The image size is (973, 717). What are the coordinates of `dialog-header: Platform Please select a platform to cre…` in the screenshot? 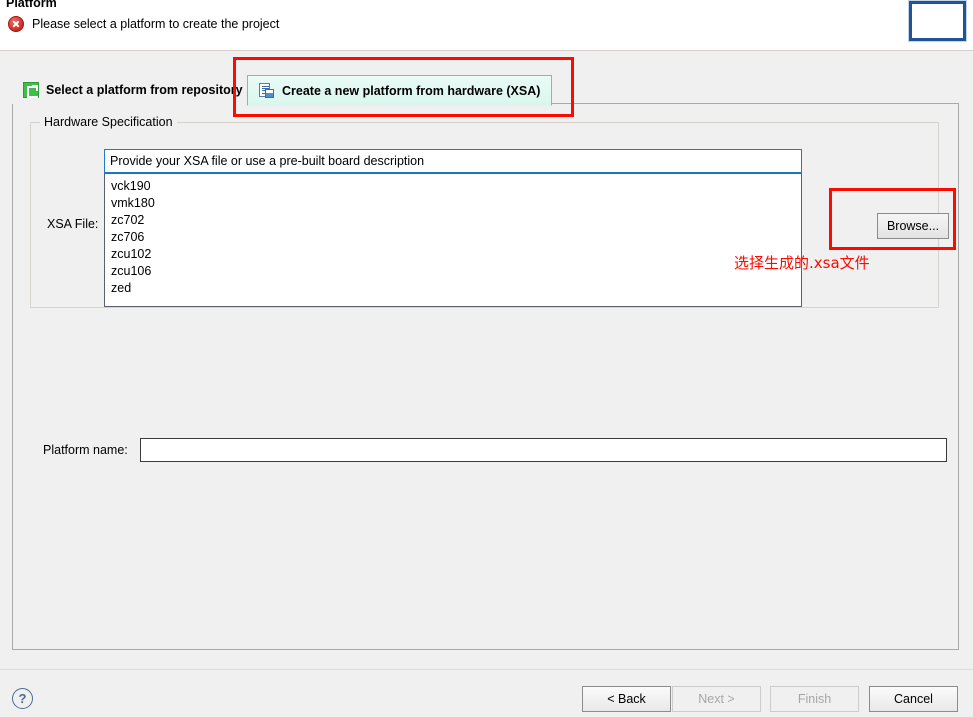 It's located at (486, 25).